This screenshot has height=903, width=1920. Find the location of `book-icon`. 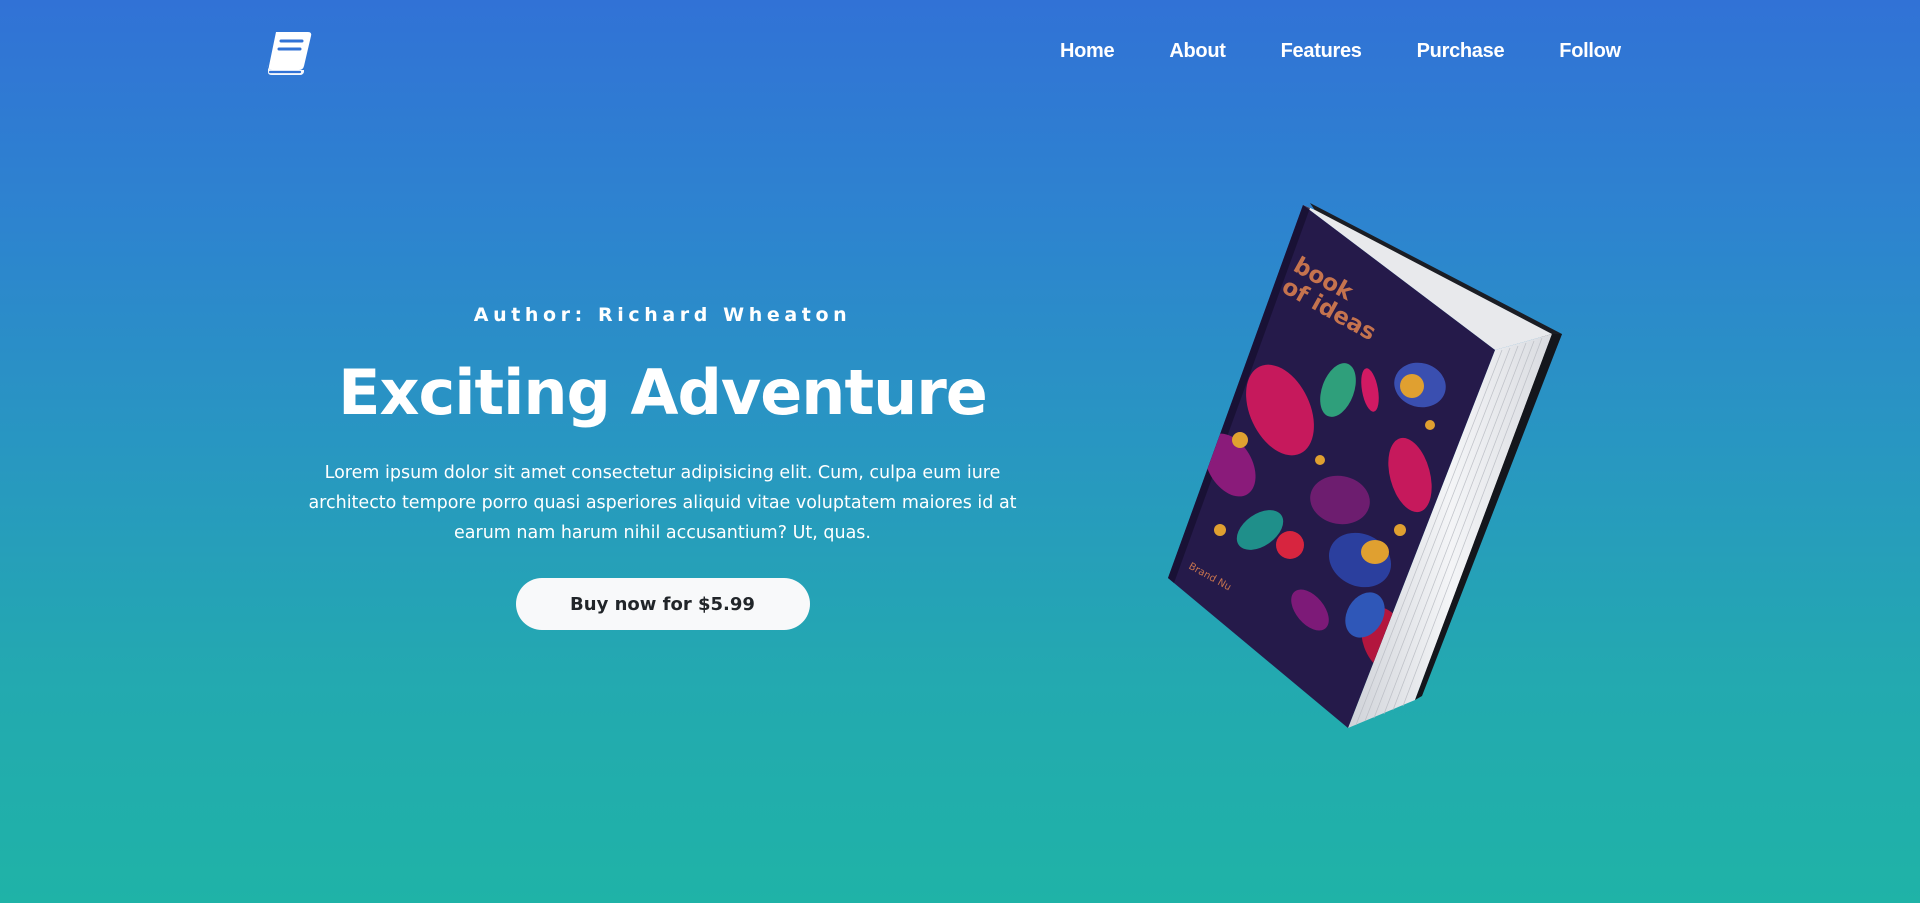

book-icon is located at coordinates (290, 52).